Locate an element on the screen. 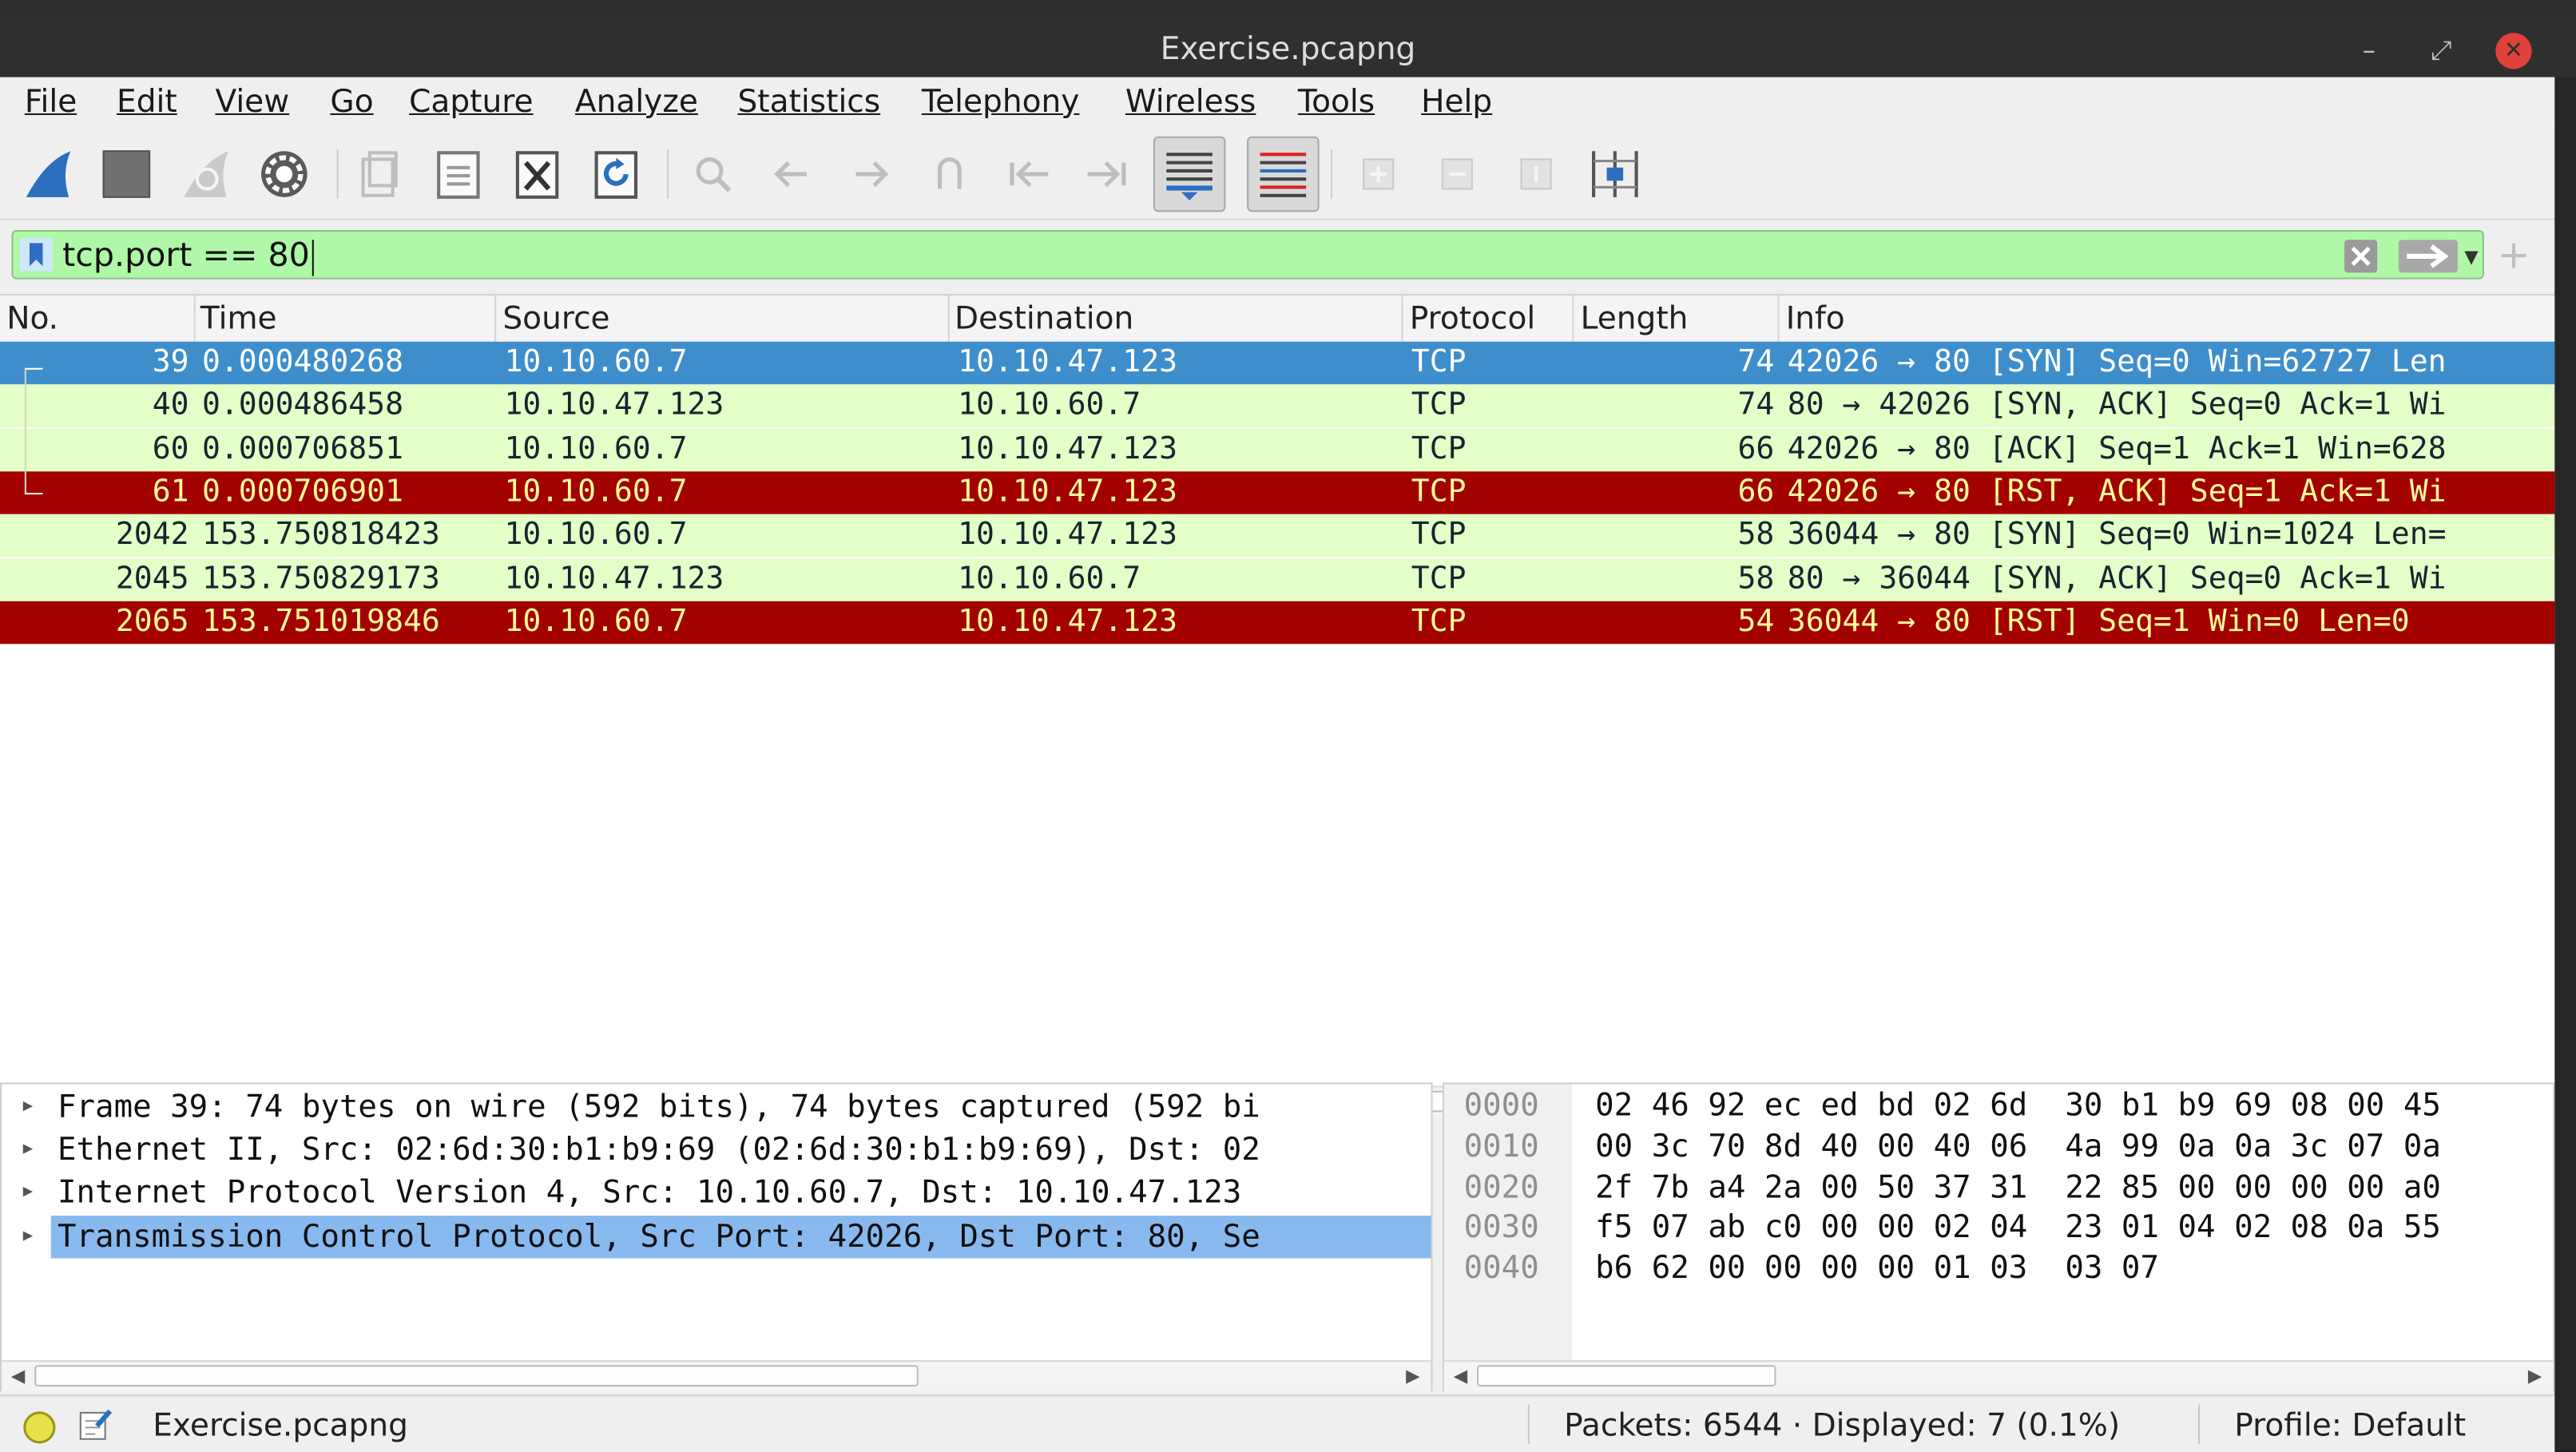  expert-info-status-icon is located at coordinates (40, 1428).